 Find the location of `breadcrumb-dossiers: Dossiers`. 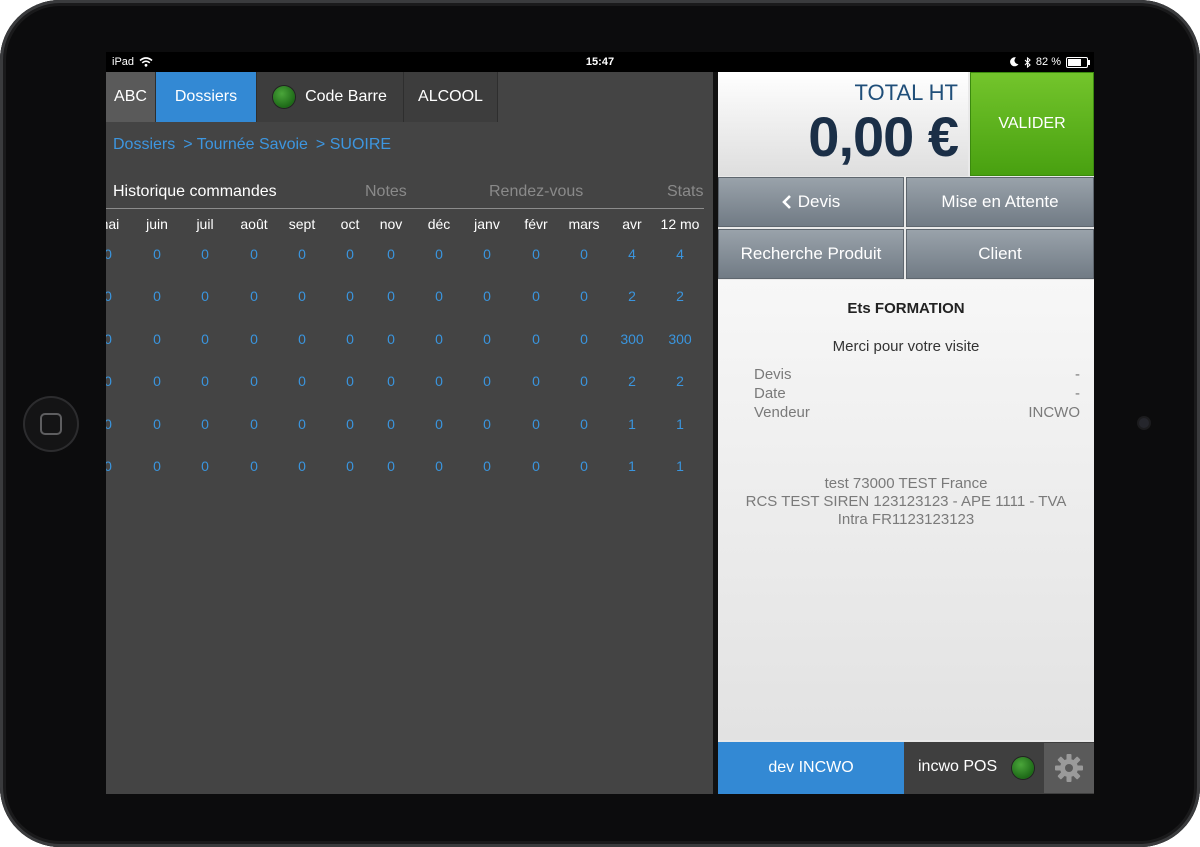

breadcrumb-dossiers: Dossiers is located at coordinates (144, 145).